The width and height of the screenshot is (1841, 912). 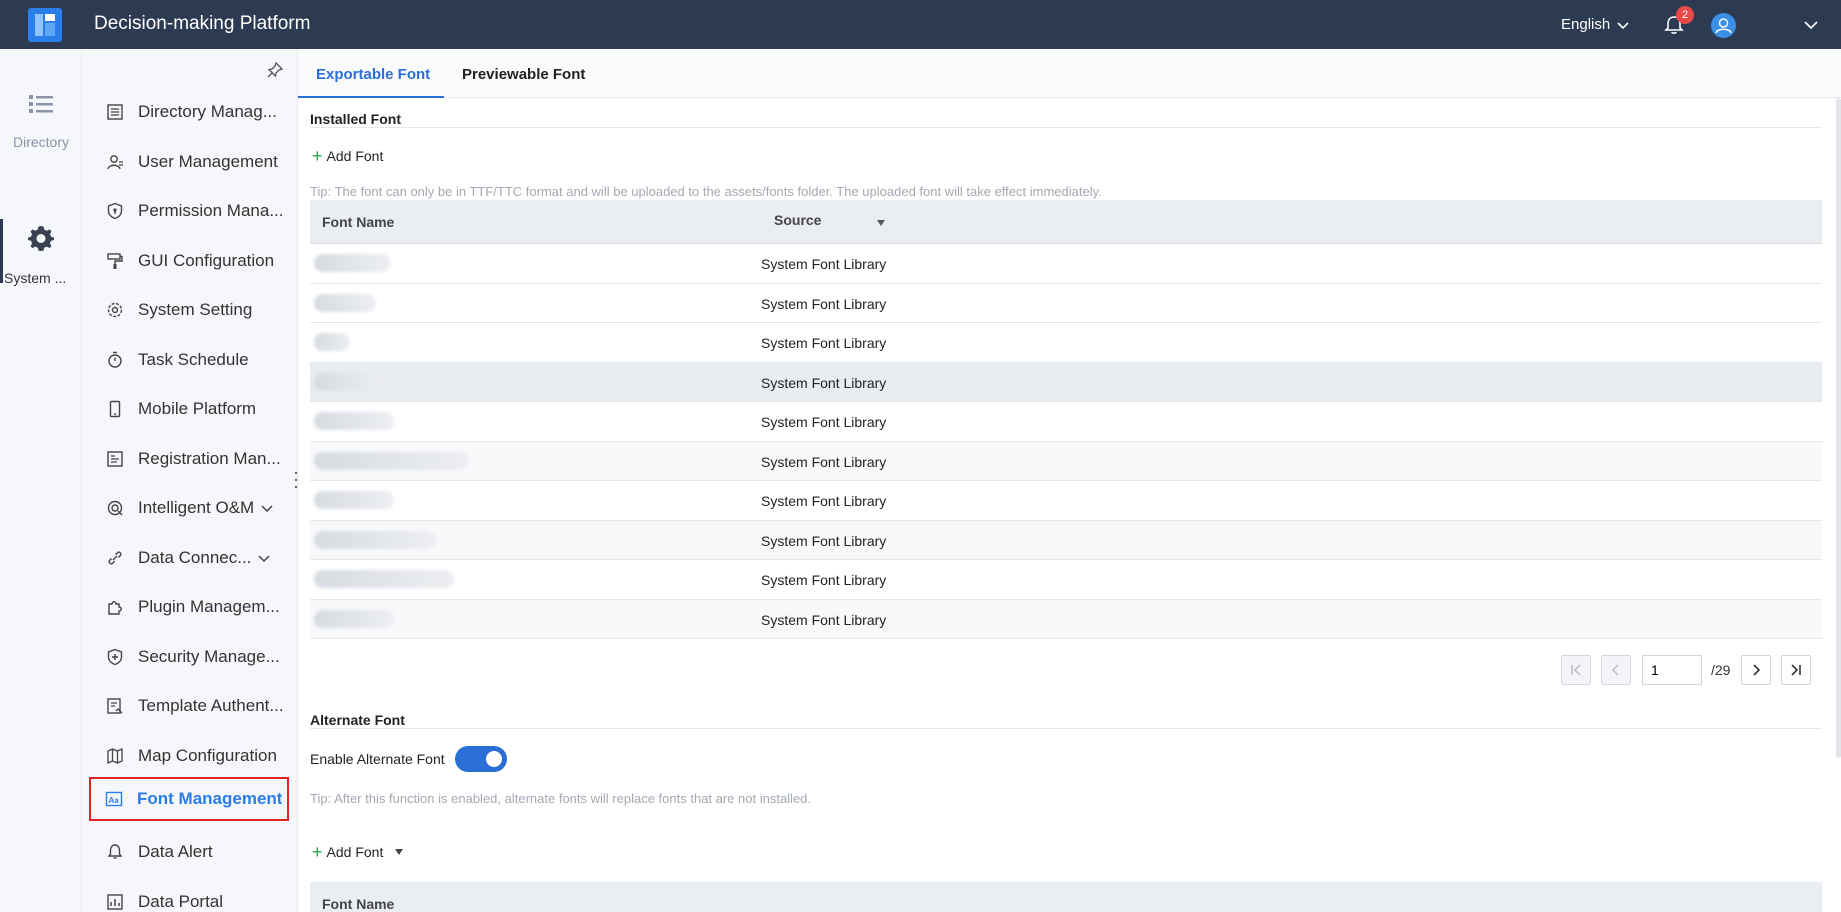 I want to click on caret-down-icon, so click(x=399, y=852).